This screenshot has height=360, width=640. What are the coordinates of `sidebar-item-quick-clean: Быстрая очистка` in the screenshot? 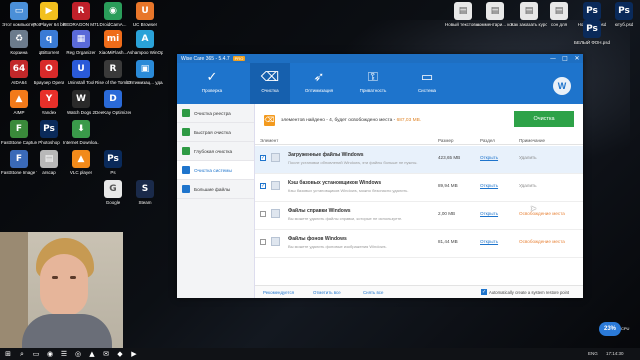 It's located at (215, 132).